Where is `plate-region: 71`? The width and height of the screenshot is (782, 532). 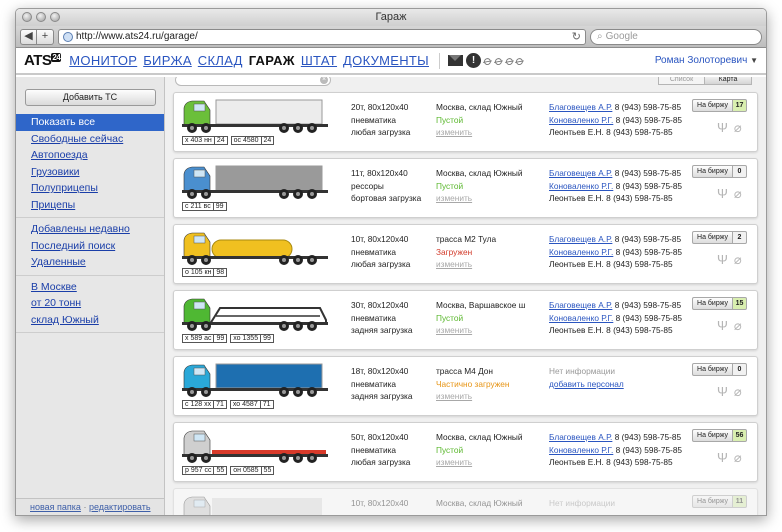 plate-region: 71 is located at coordinates (266, 404).